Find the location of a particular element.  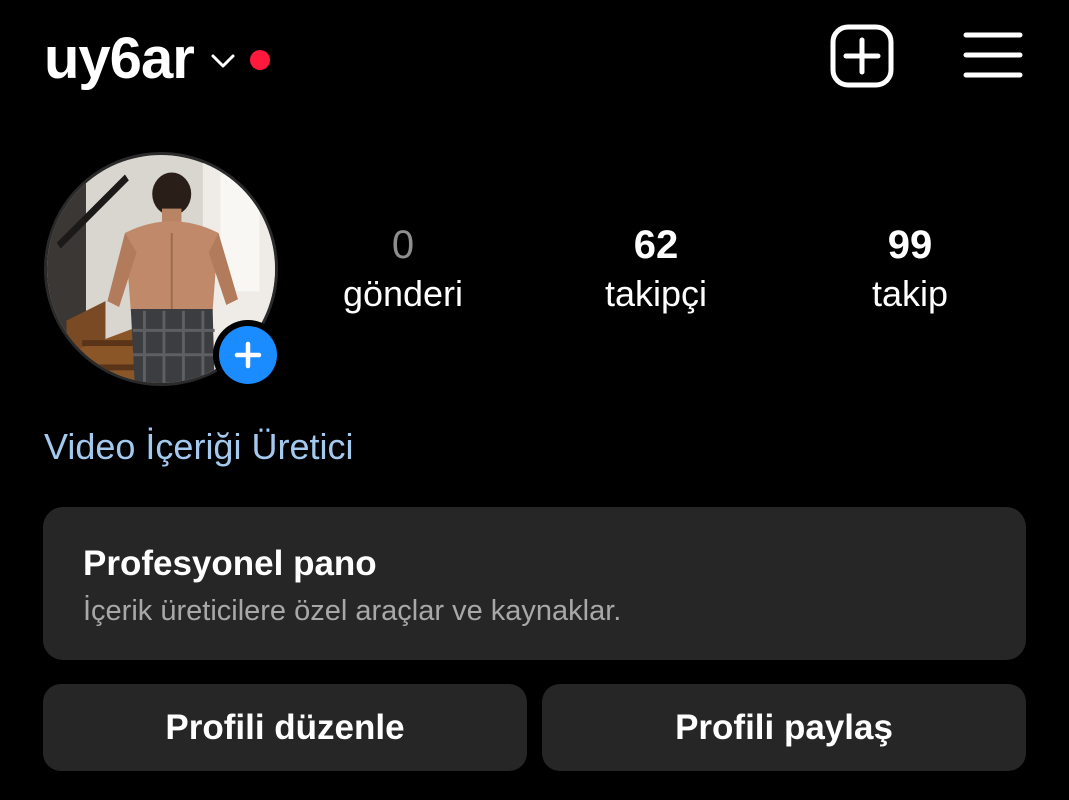

posts-stat: 0 gönderi is located at coordinates (403, 271).